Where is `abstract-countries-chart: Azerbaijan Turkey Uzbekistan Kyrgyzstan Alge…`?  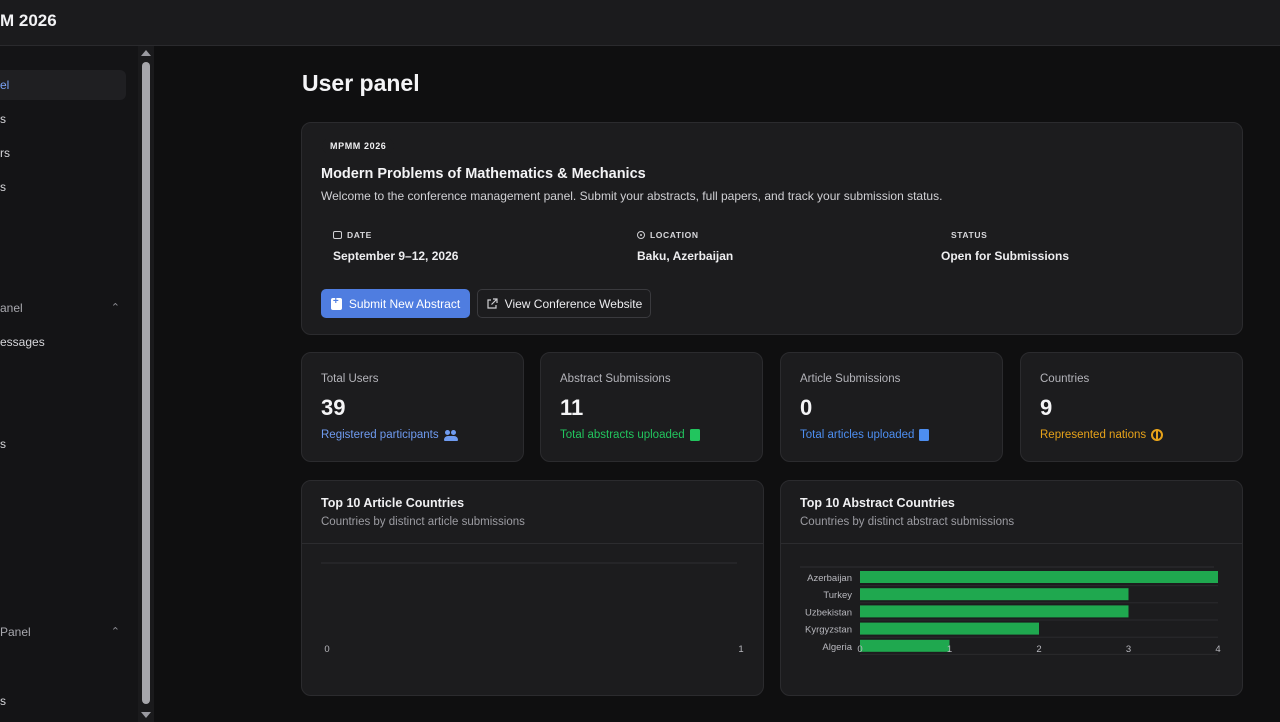 abstract-countries-chart: Azerbaijan Turkey Uzbekistan Kyrgyzstan Alge… is located at coordinates (1010, 610).